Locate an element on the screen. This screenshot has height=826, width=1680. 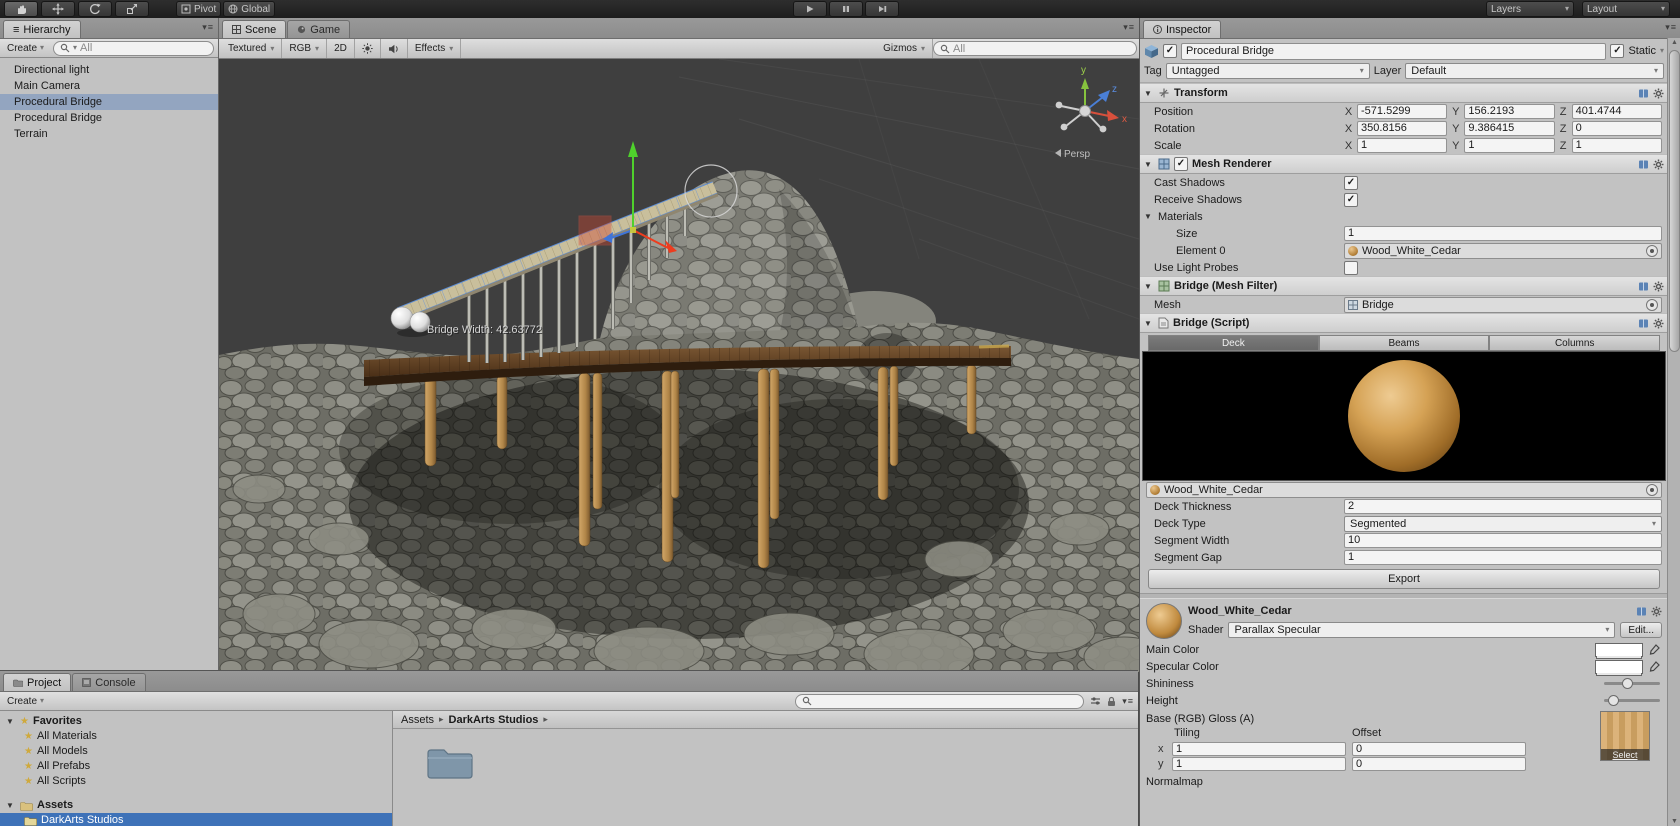
tiling-y-field: 1 is located at coordinates (1259, 763).